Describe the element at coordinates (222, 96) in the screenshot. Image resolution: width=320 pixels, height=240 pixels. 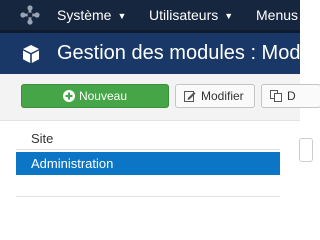
I see `edit-button-label: Modifier` at that location.